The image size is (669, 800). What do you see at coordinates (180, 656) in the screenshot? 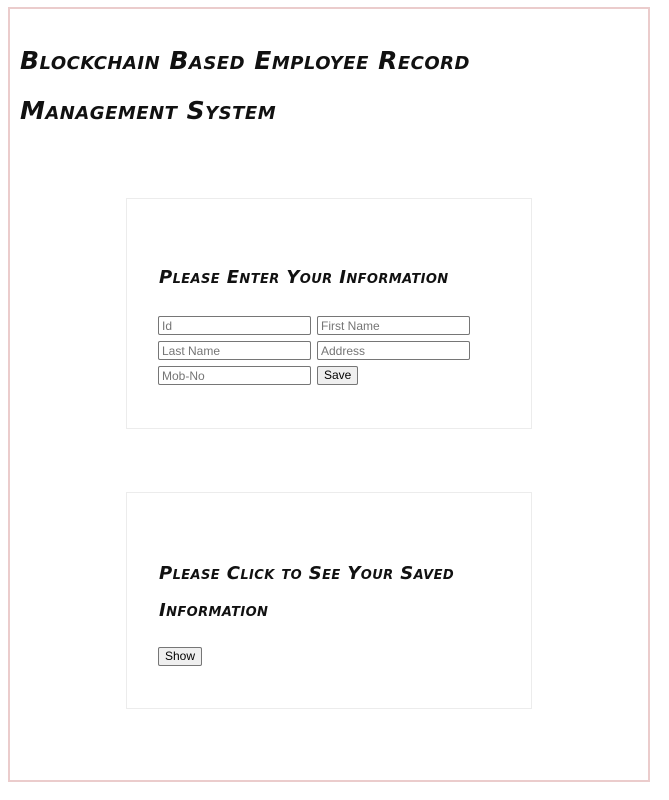
I see `show-button: Show` at bounding box center [180, 656].